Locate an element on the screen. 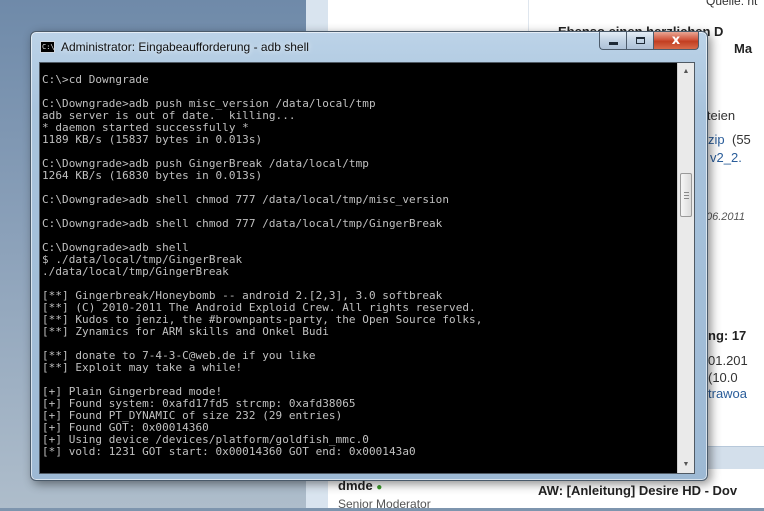  scroll-up-button: ▲ is located at coordinates (686, 71).